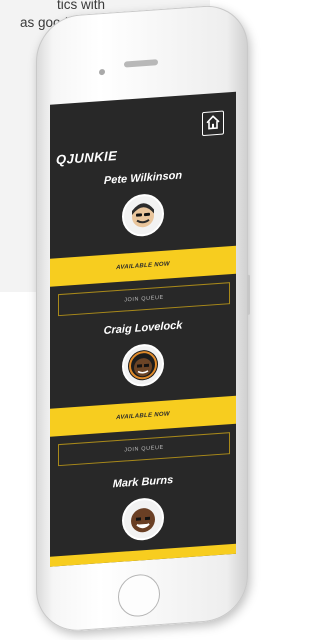 Image resolution: width=320 pixels, height=640 pixels. I want to click on phone-side-button, so click(248, 294).